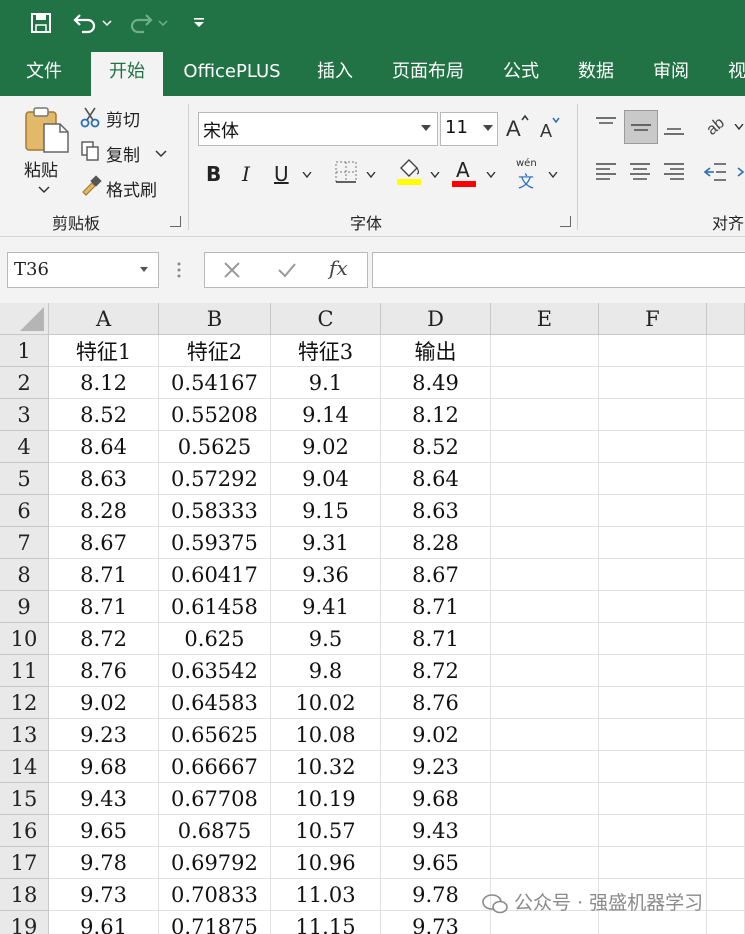 The height and width of the screenshot is (934, 745). What do you see at coordinates (725, 922) in the screenshot?
I see `cell-g19` at bounding box center [725, 922].